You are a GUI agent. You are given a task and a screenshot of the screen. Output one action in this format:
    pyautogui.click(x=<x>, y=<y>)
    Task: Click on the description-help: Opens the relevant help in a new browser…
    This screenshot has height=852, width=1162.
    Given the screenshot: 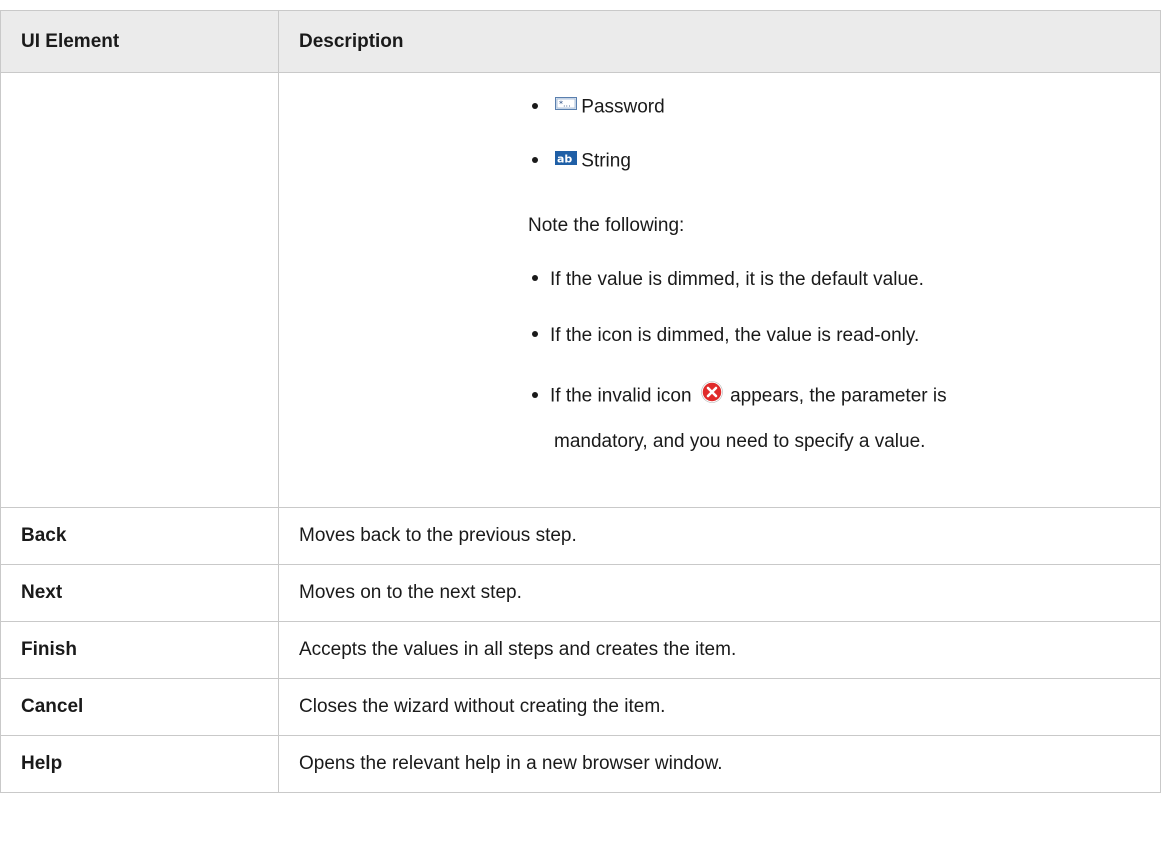 What is the action you would take?
    pyautogui.click(x=719, y=764)
    